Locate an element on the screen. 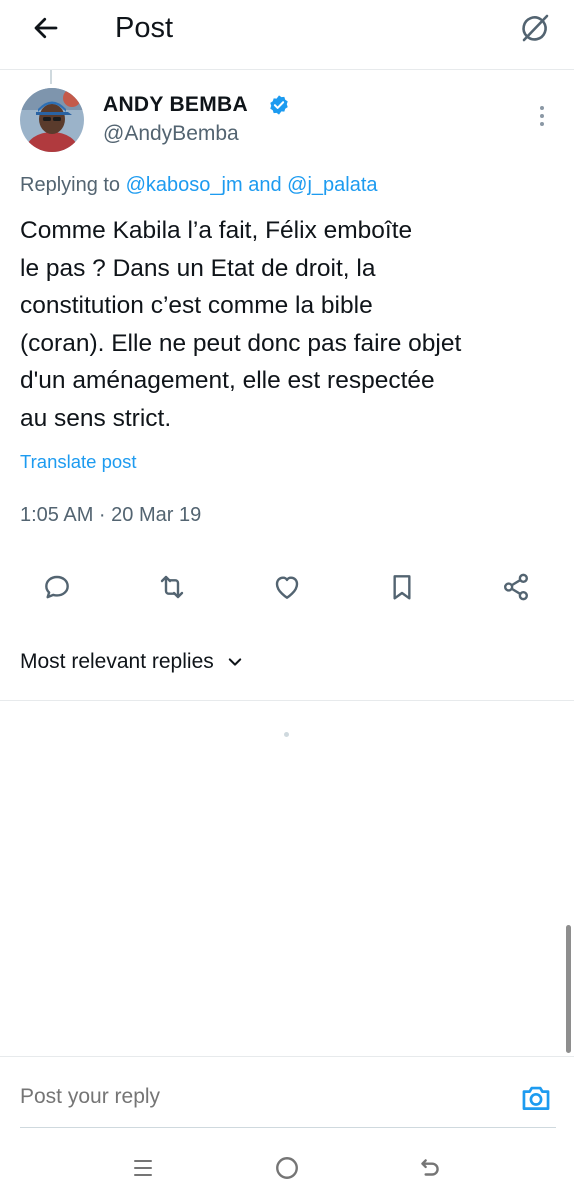 This screenshot has height=1200, width=574. repost-icon is located at coordinates (172, 587).